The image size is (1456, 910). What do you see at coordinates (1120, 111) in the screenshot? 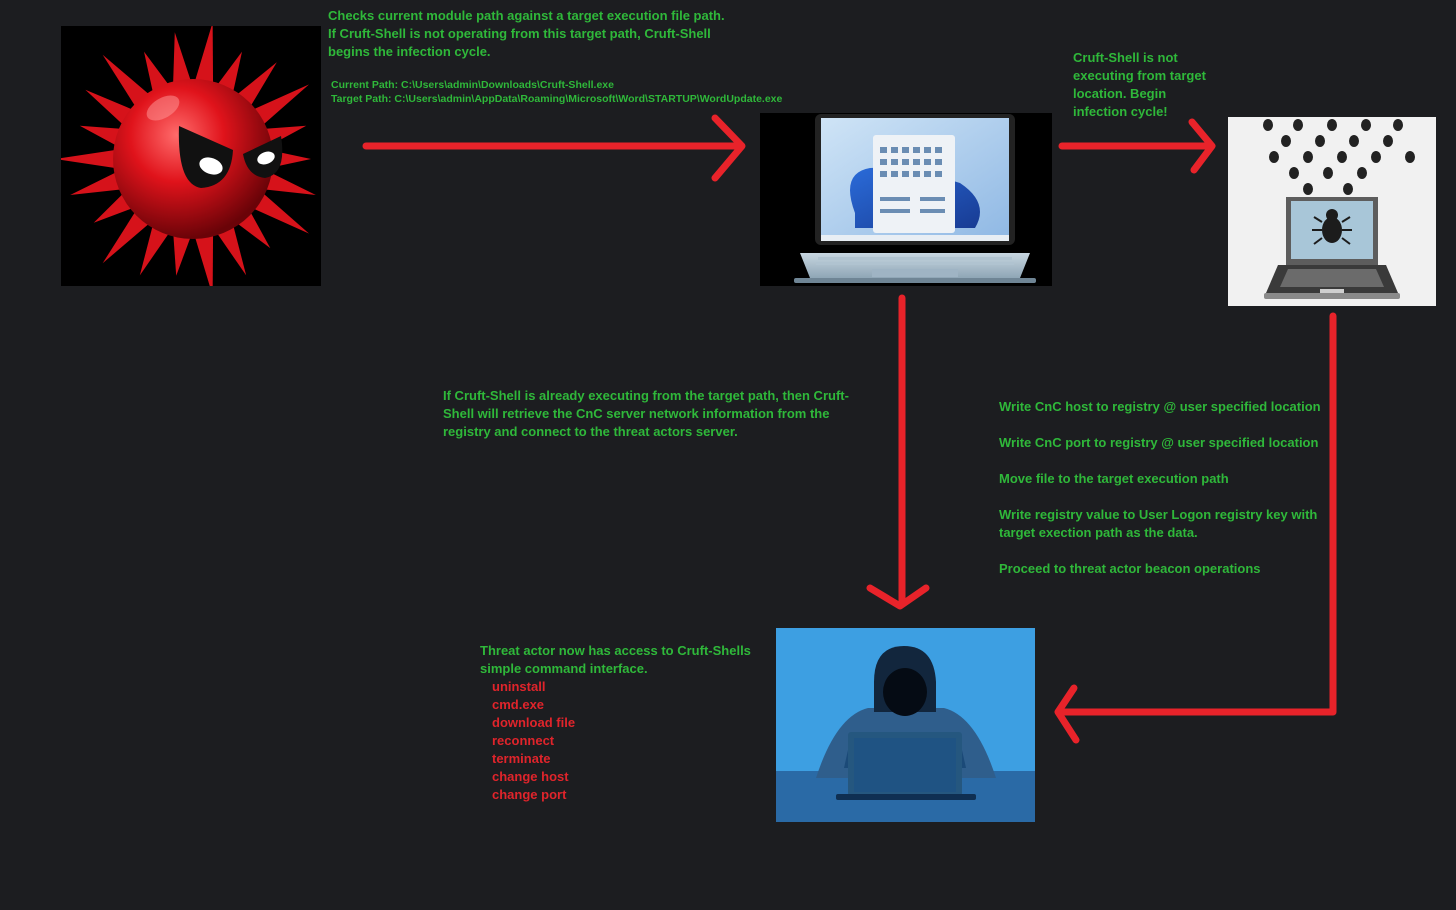
I see `not-target-line: infection cycle!` at bounding box center [1120, 111].